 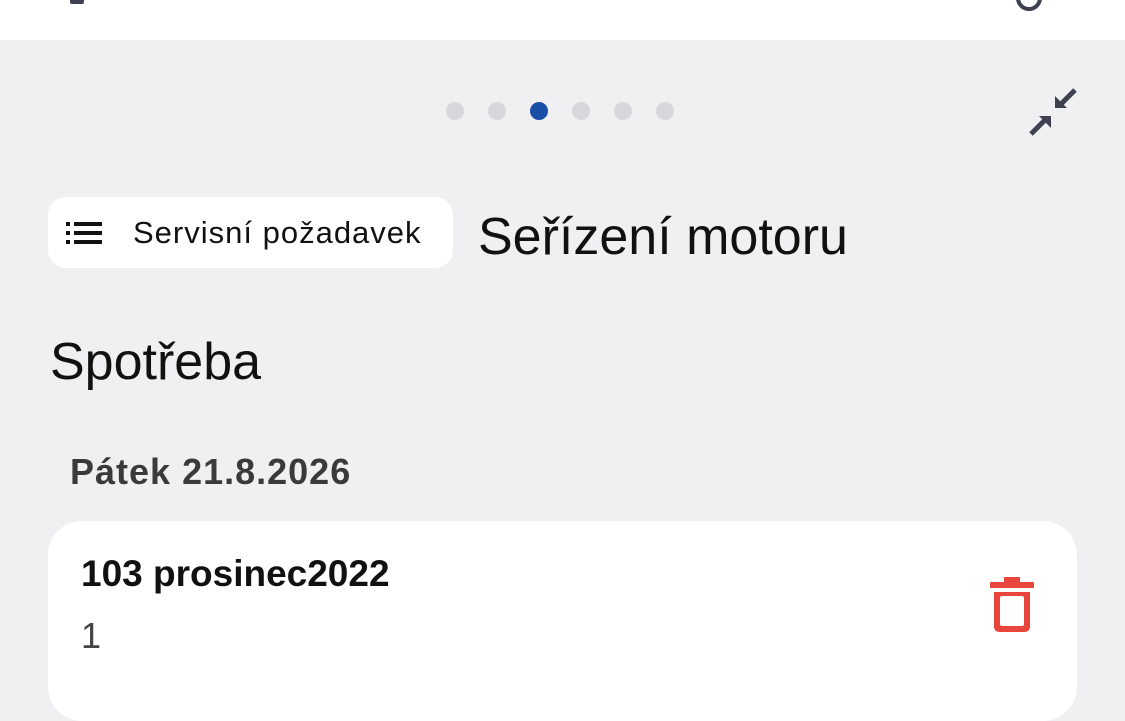 I want to click on item-quantity: 1, so click(x=91, y=635).